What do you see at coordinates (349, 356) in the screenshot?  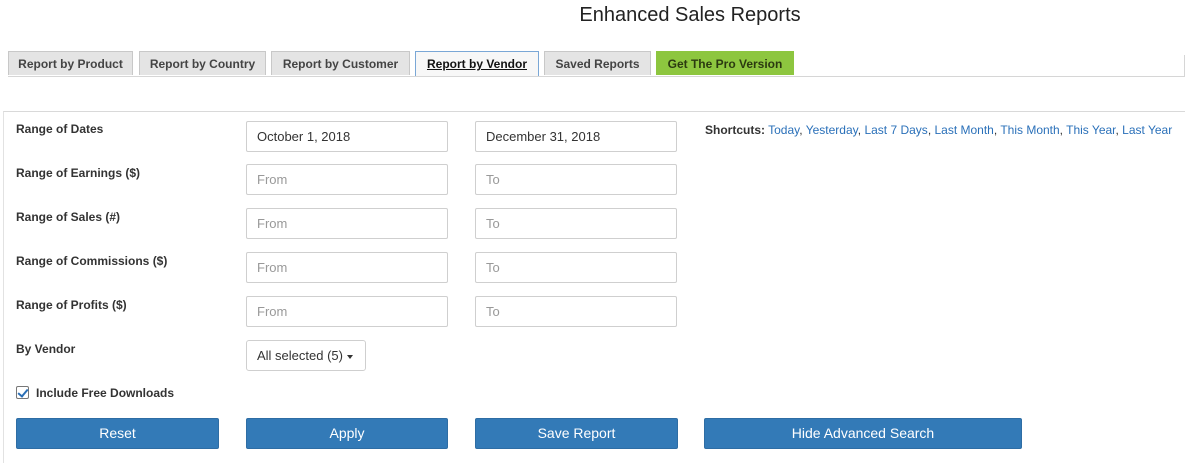 I see `caret-down-icon` at bounding box center [349, 356].